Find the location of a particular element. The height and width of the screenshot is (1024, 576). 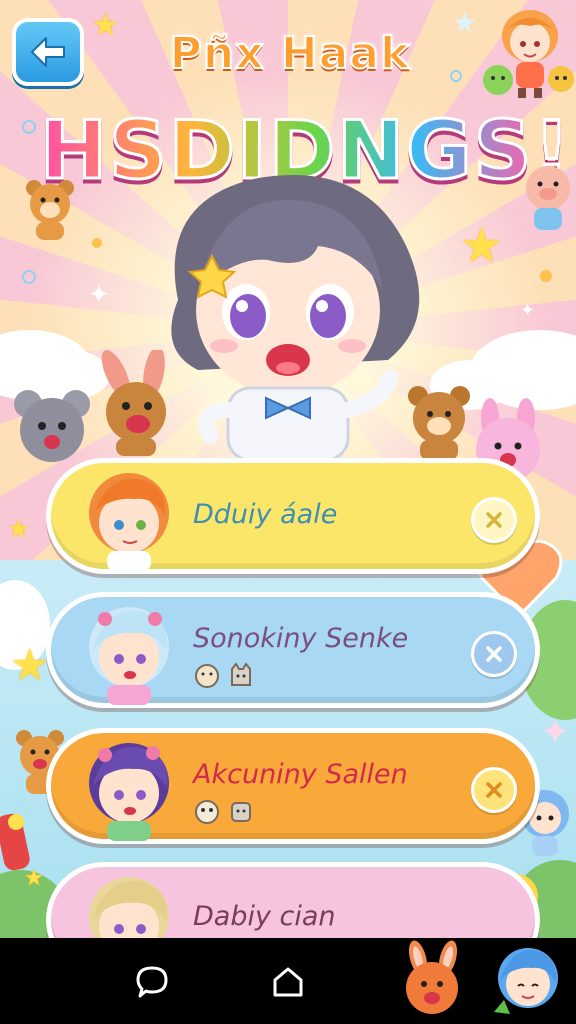

nav-profile-button is located at coordinates (528, 982).